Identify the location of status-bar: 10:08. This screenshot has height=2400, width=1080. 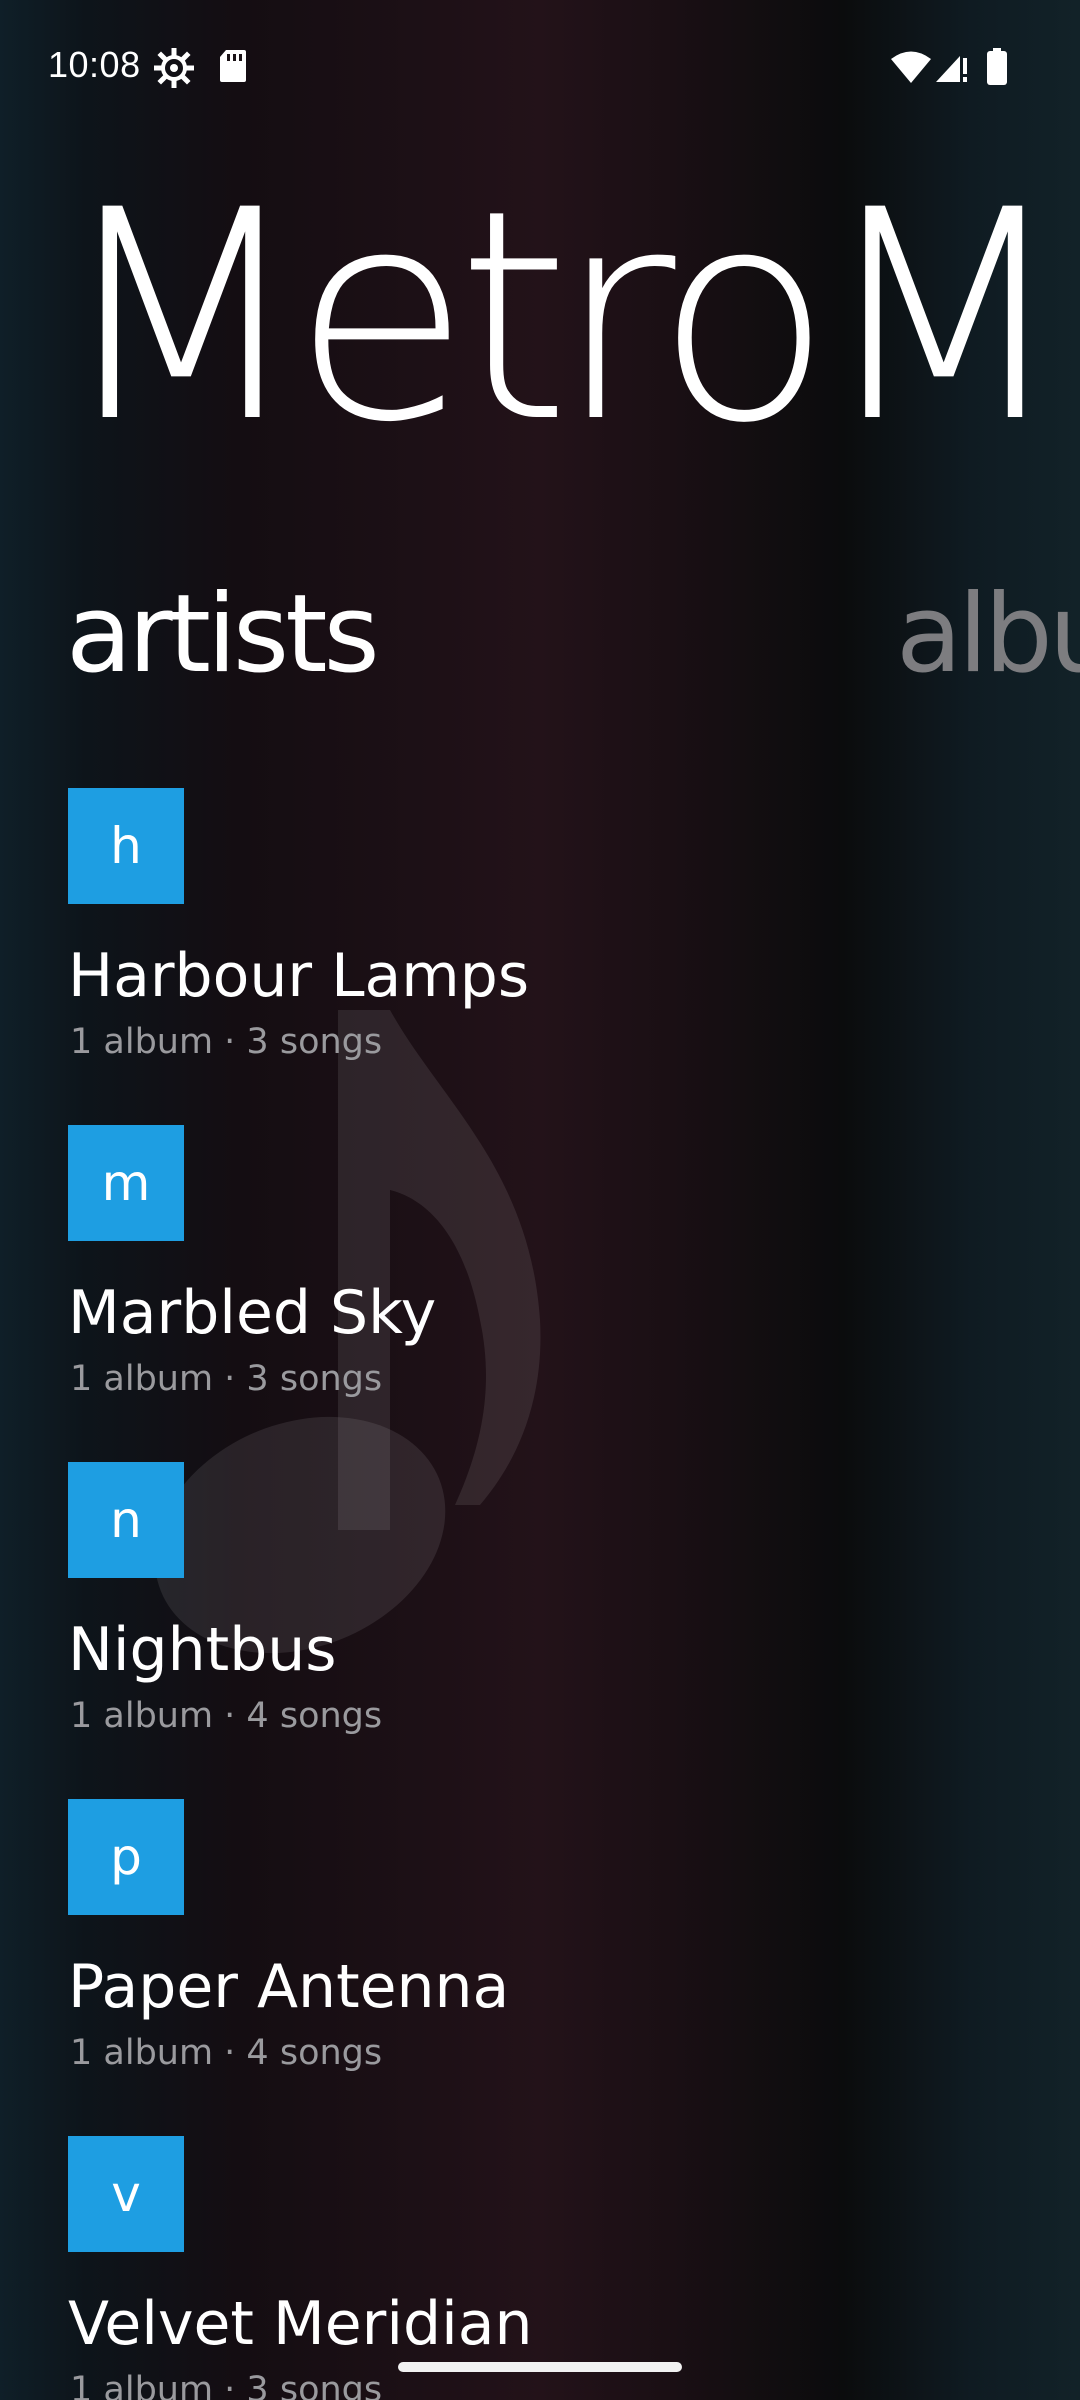
(540, 68).